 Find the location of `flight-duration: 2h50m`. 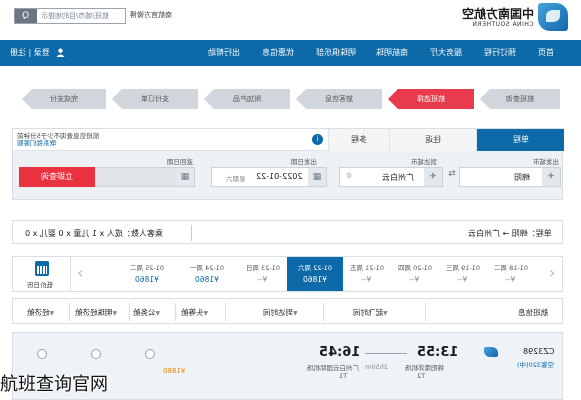

flight-duration: 2h50m is located at coordinates (376, 367).